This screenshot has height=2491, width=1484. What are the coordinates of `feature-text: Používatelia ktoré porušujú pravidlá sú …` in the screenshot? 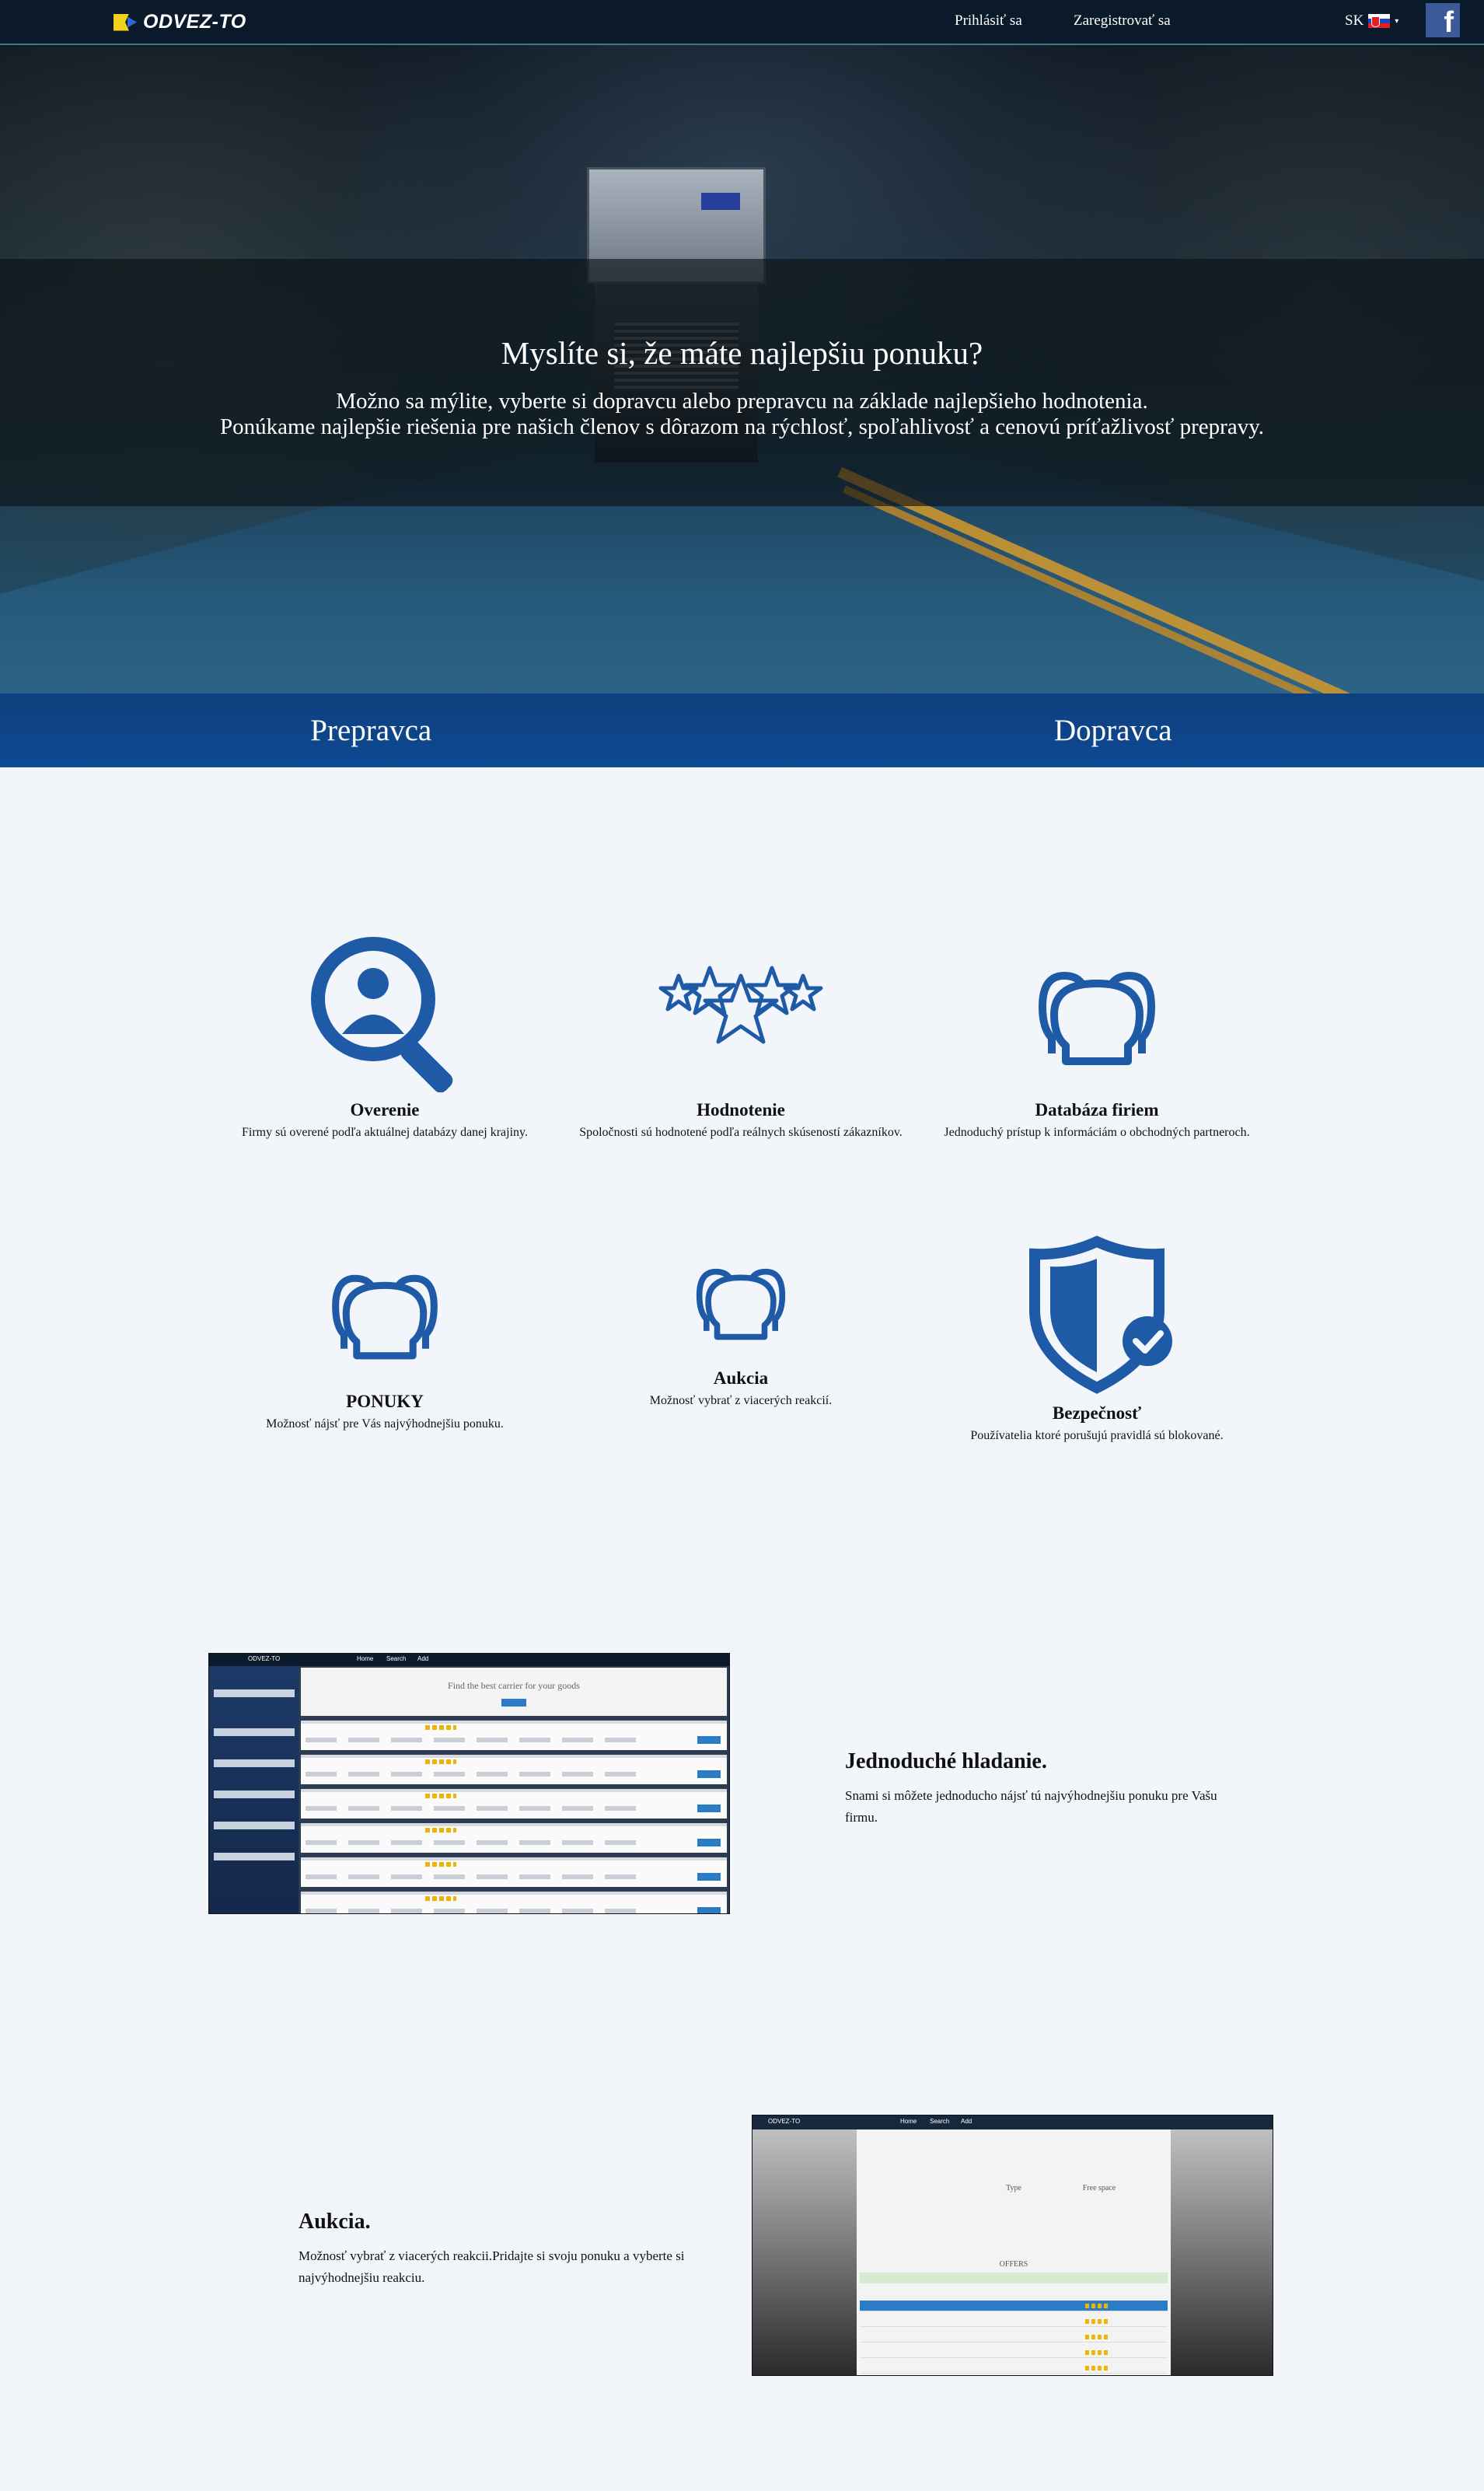 It's located at (1097, 1435).